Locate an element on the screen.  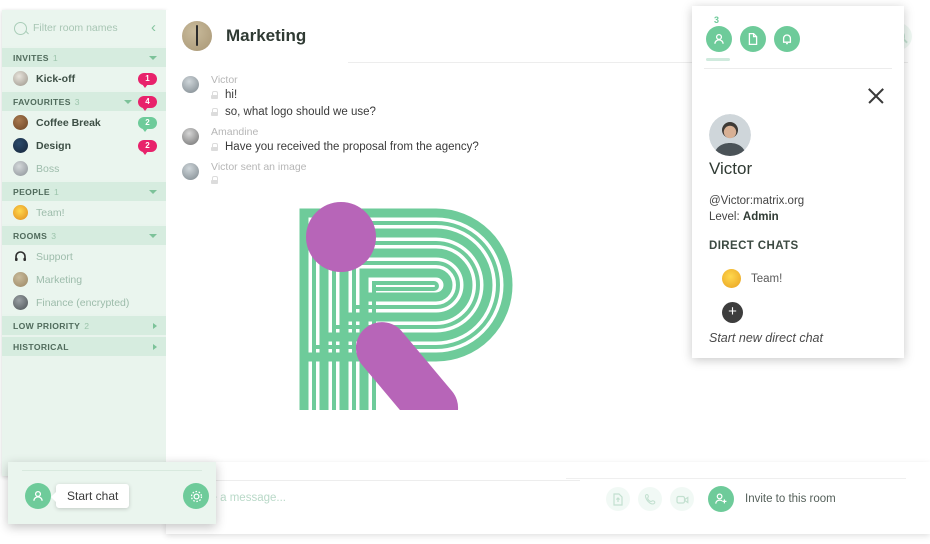
bottom-bar-divider is located at coordinates (112, 470).